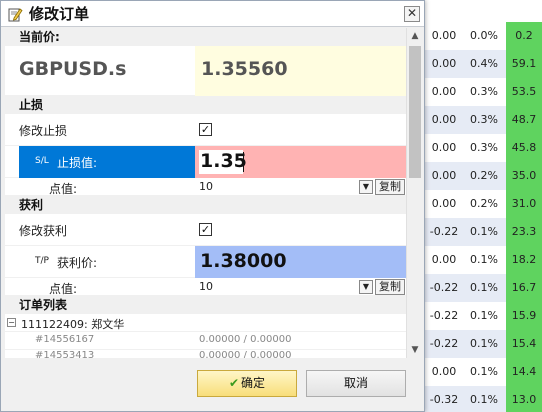 Image resolution: width=542 pixels, height=412 pixels. What do you see at coordinates (11, 322) in the screenshot?
I see `collapse-icon: −` at bounding box center [11, 322].